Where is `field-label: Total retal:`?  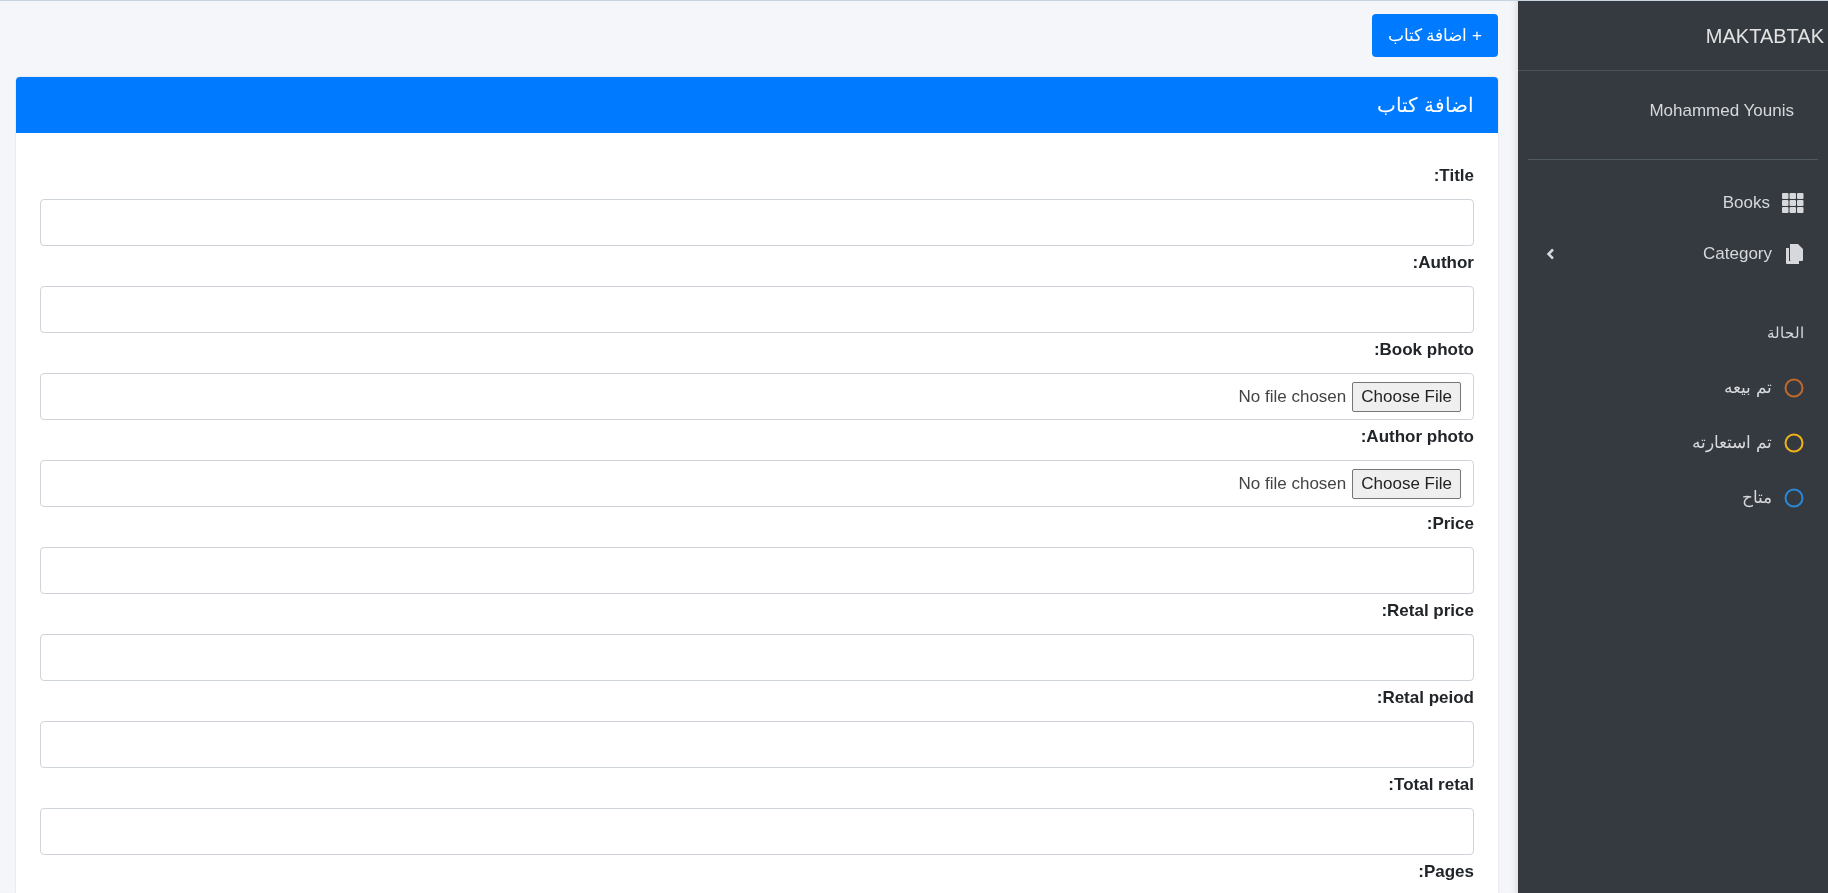
field-label: Total retal: is located at coordinates (1431, 785).